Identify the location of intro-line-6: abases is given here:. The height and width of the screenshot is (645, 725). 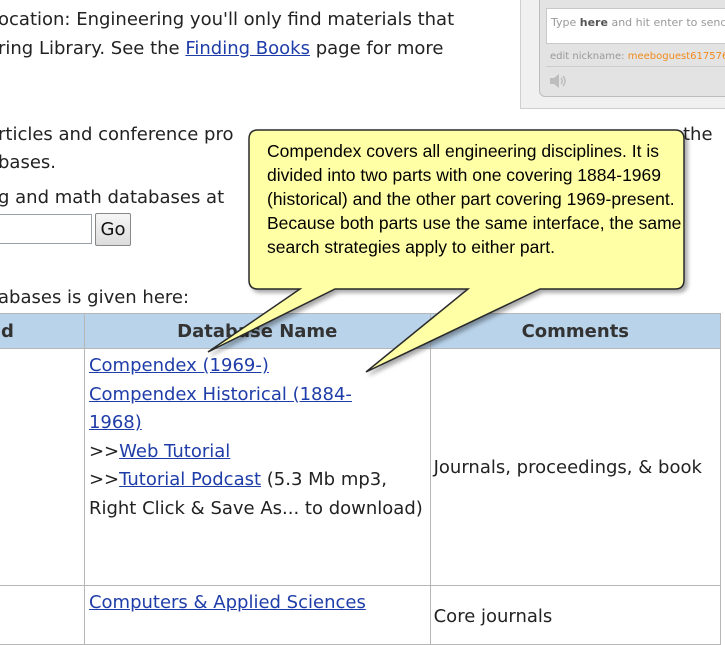
(94, 298).